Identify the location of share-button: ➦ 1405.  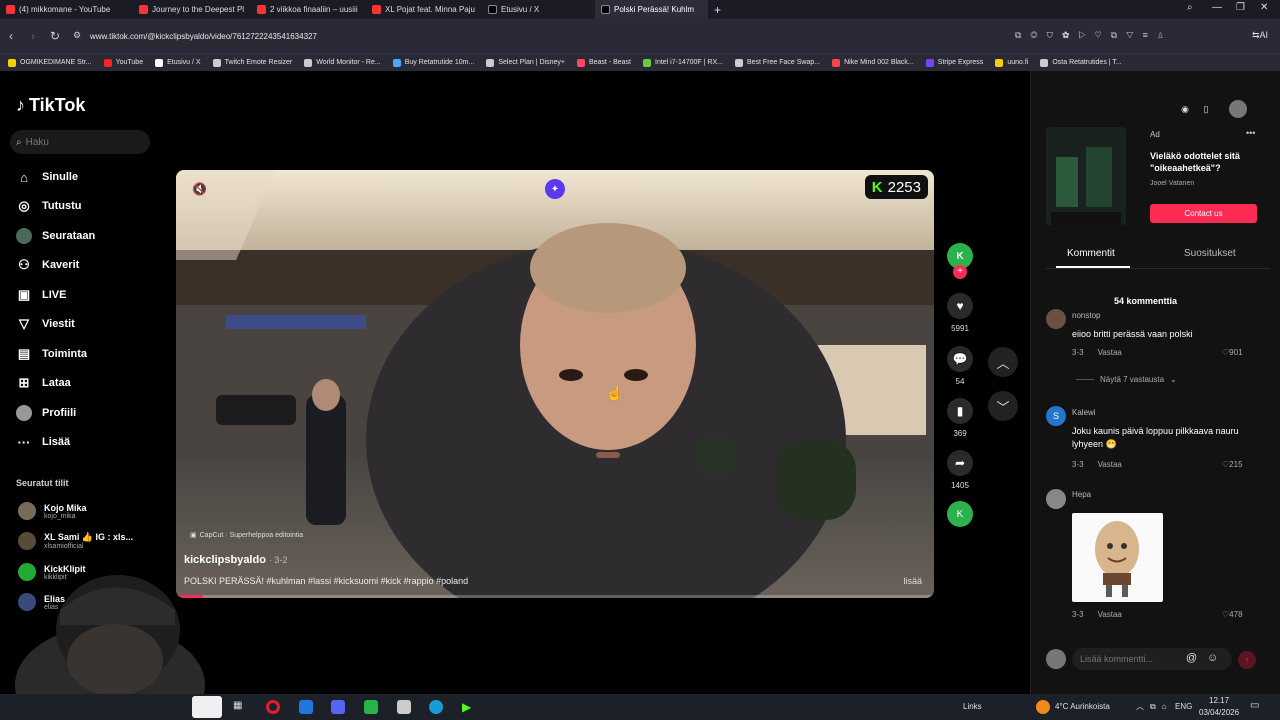
(960, 470).